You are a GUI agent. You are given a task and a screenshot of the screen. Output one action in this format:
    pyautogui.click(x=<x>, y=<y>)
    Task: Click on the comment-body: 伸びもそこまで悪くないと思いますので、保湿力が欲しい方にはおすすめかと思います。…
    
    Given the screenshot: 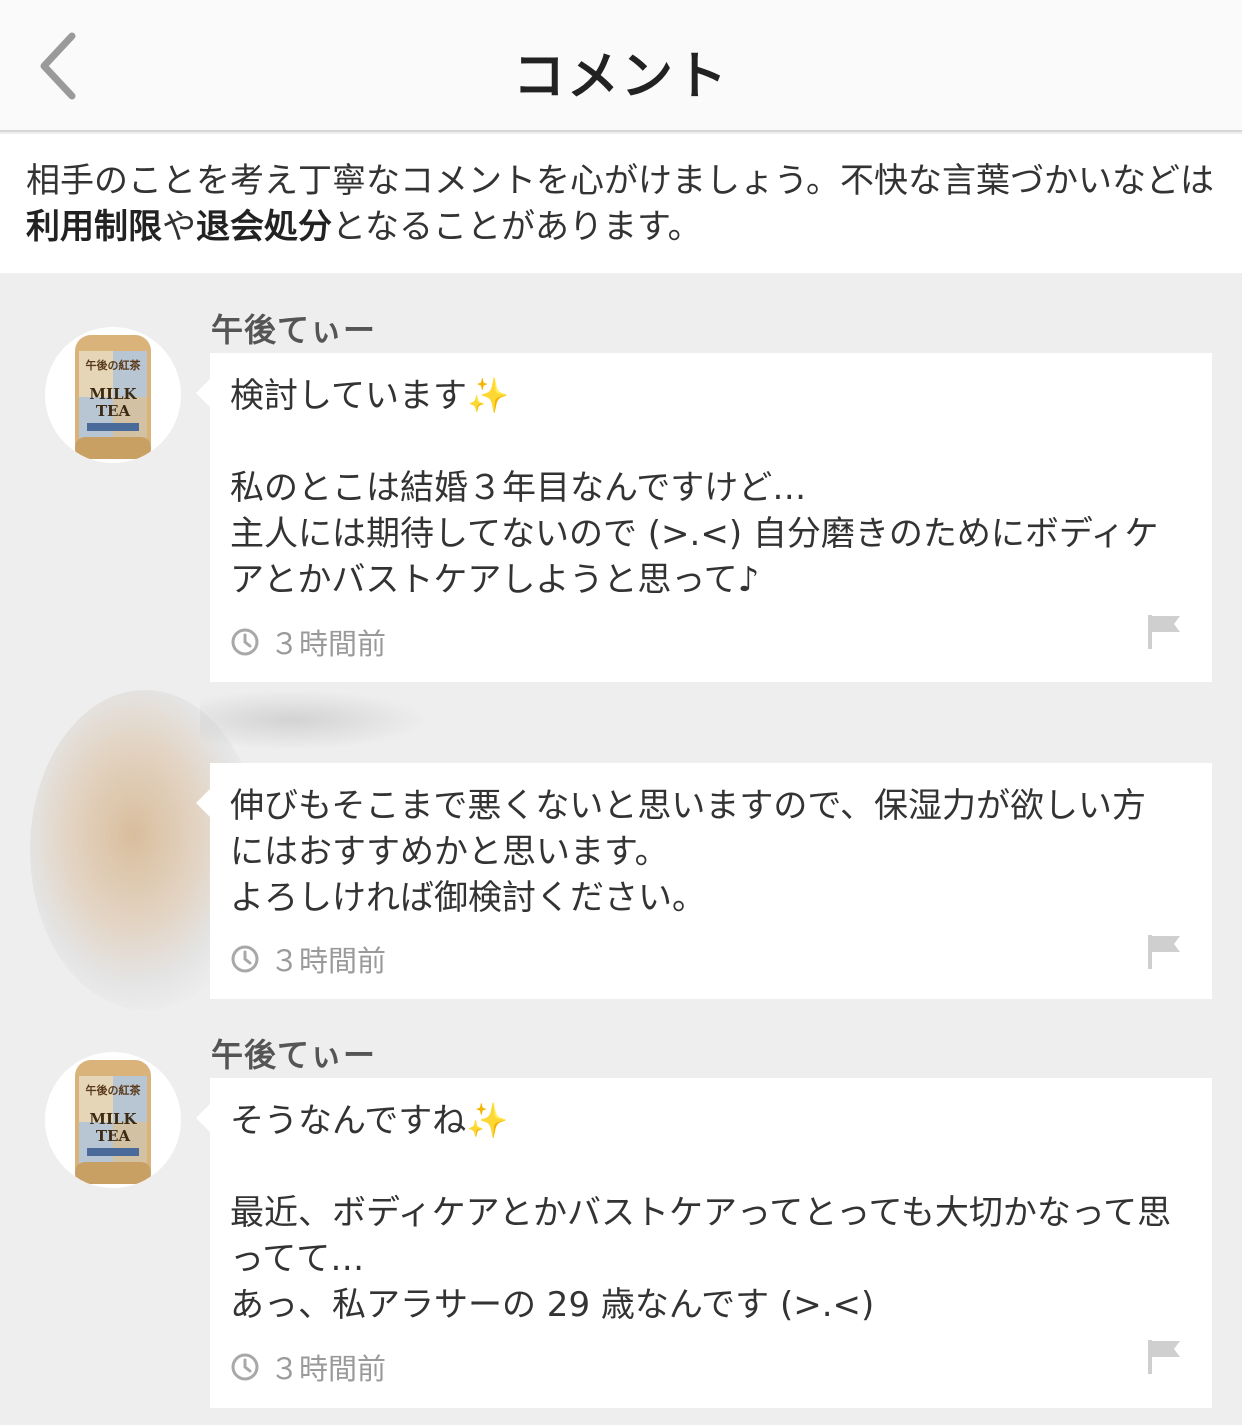 What is the action you would take?
    pyautogui.click(x=688, y=852)
    